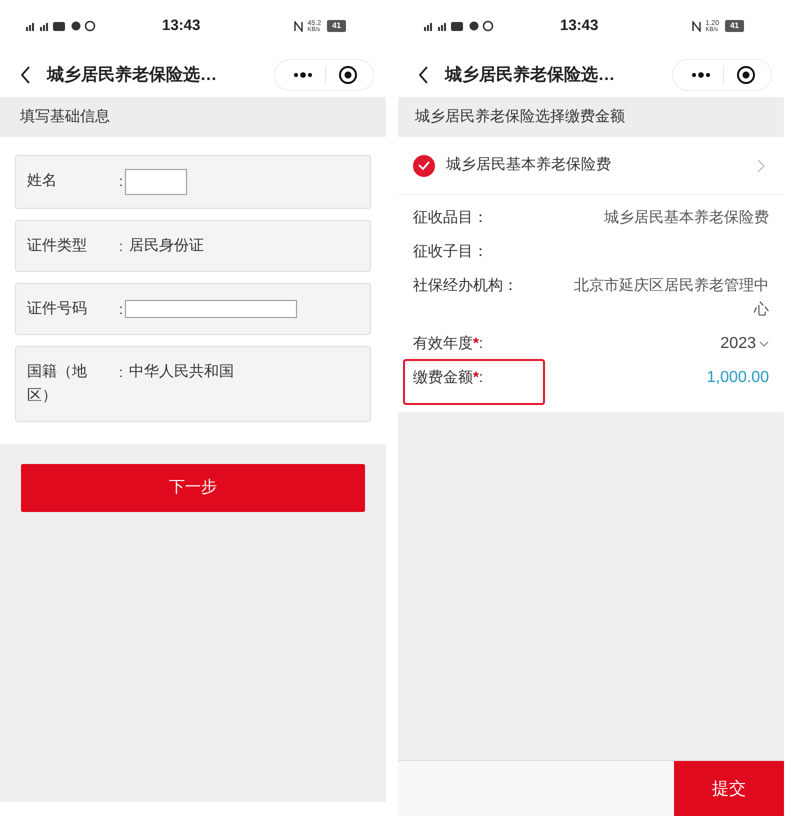 The height and width of the screenshot is (816, 796). I want to click on detail-value: 城乡居民基本养老保险费, so click(686, 218).